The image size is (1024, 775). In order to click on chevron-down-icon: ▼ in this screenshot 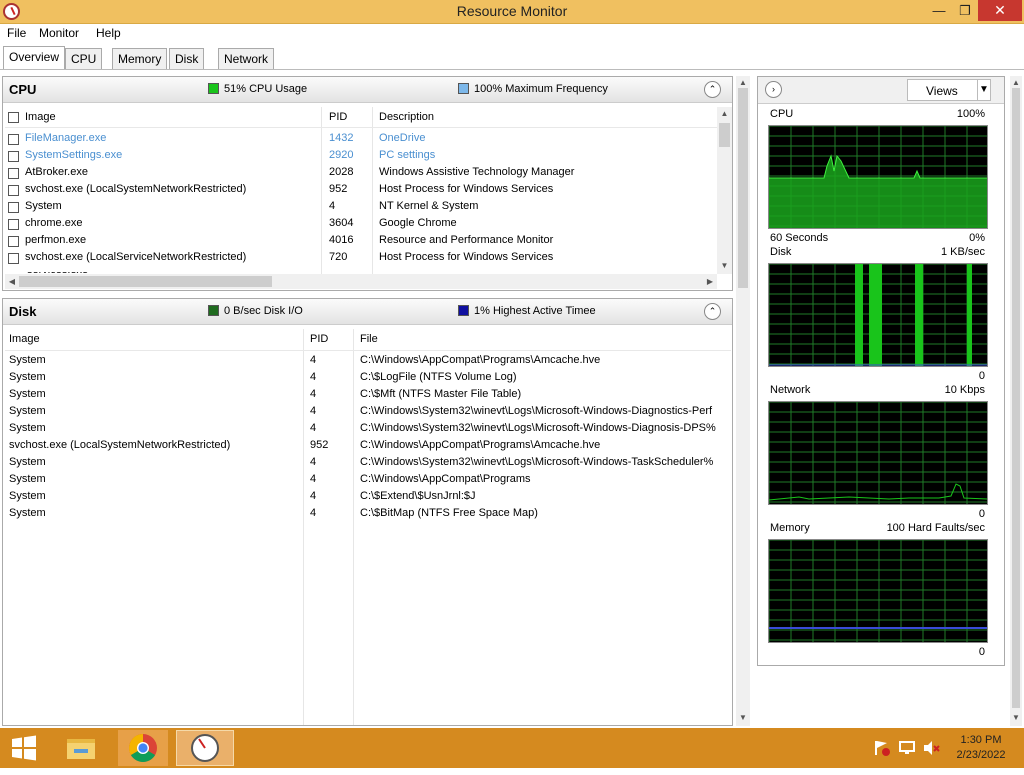, I will do `click(983, 90)`.